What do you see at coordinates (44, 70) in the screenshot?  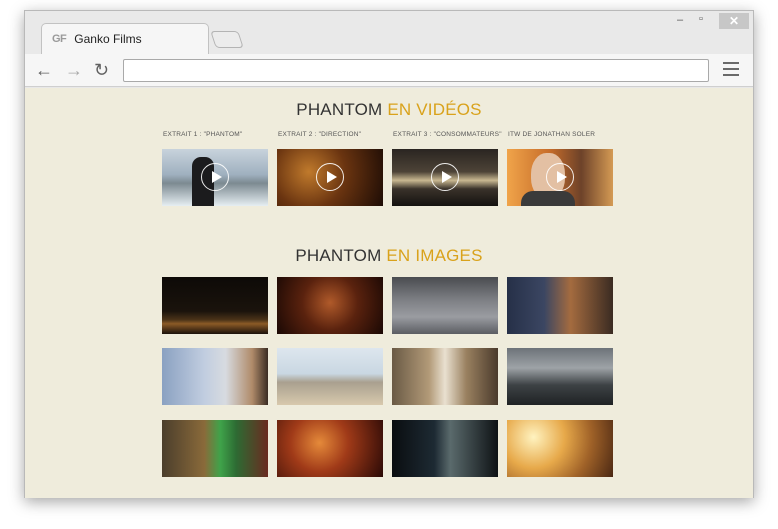 I see `back-arrow-icon: ←` at bounding box center [44, 70].